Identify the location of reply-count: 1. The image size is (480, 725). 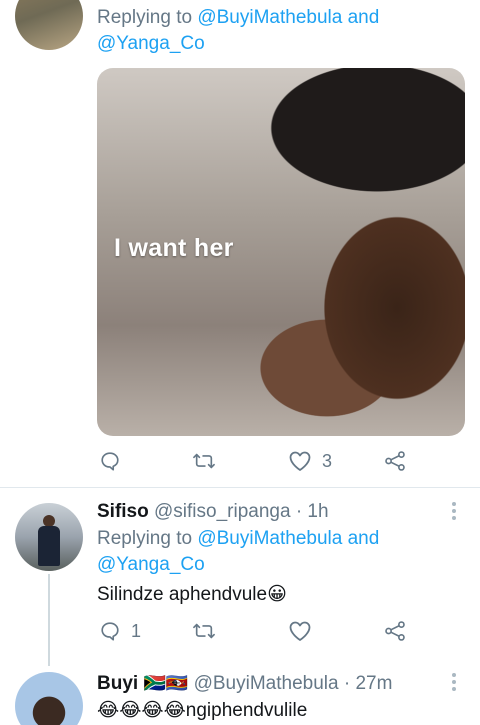
(136, 630).